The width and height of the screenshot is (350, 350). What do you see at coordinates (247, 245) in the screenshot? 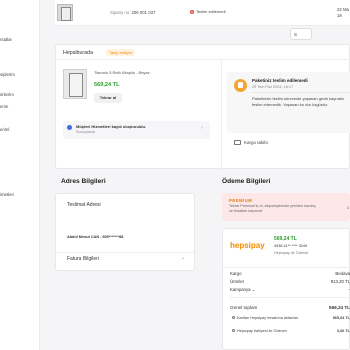
I see `hepsipay-logo: hepsipay` at bounding box center [247, 245].